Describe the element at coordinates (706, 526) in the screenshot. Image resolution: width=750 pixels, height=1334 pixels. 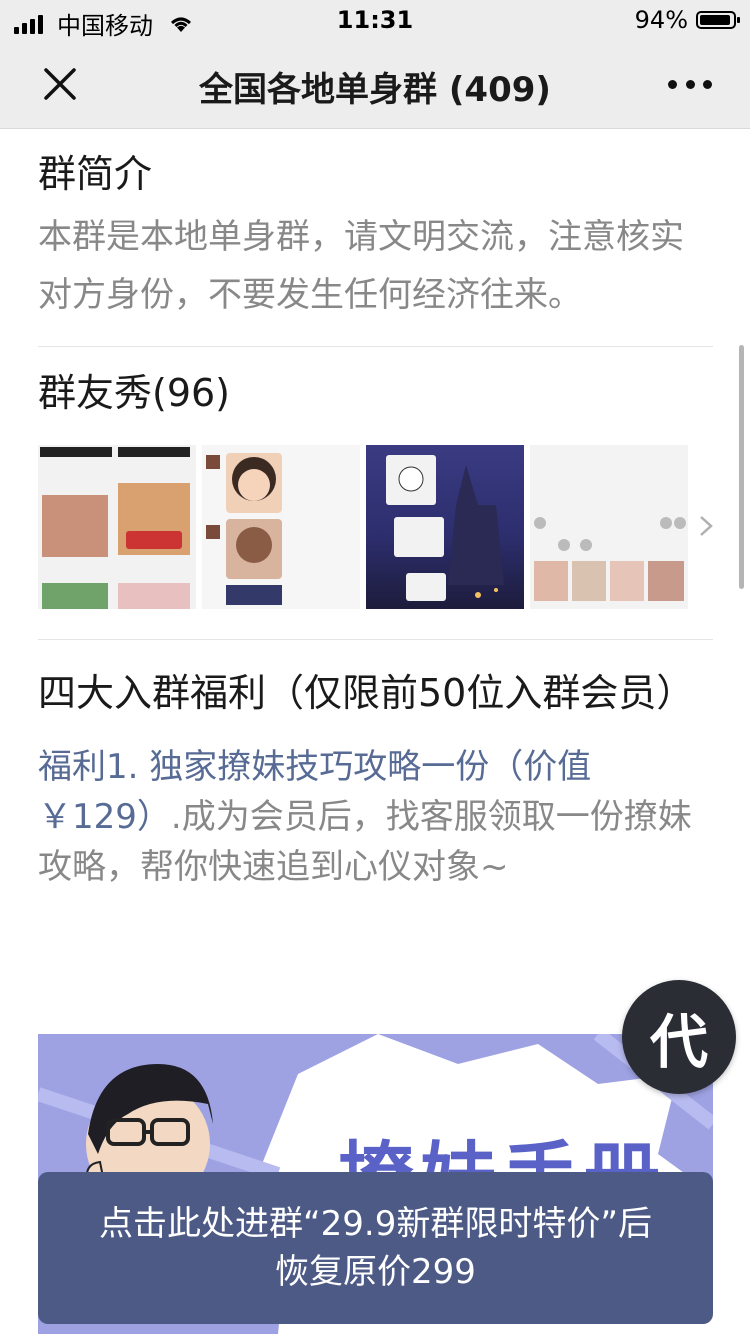
I see `chevron-right-icon` at that location.